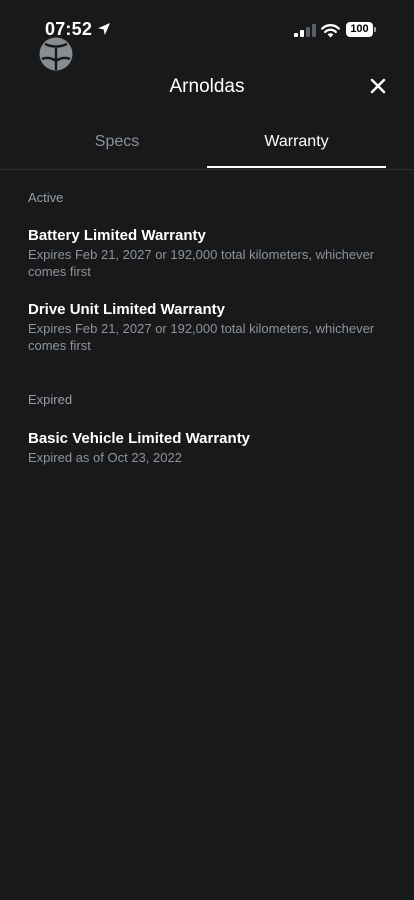 This screenshot has width=414, height=900. Describe the element at coordinates (46, 197) in the screenshot. I see `section-label-active: Active` at that location.